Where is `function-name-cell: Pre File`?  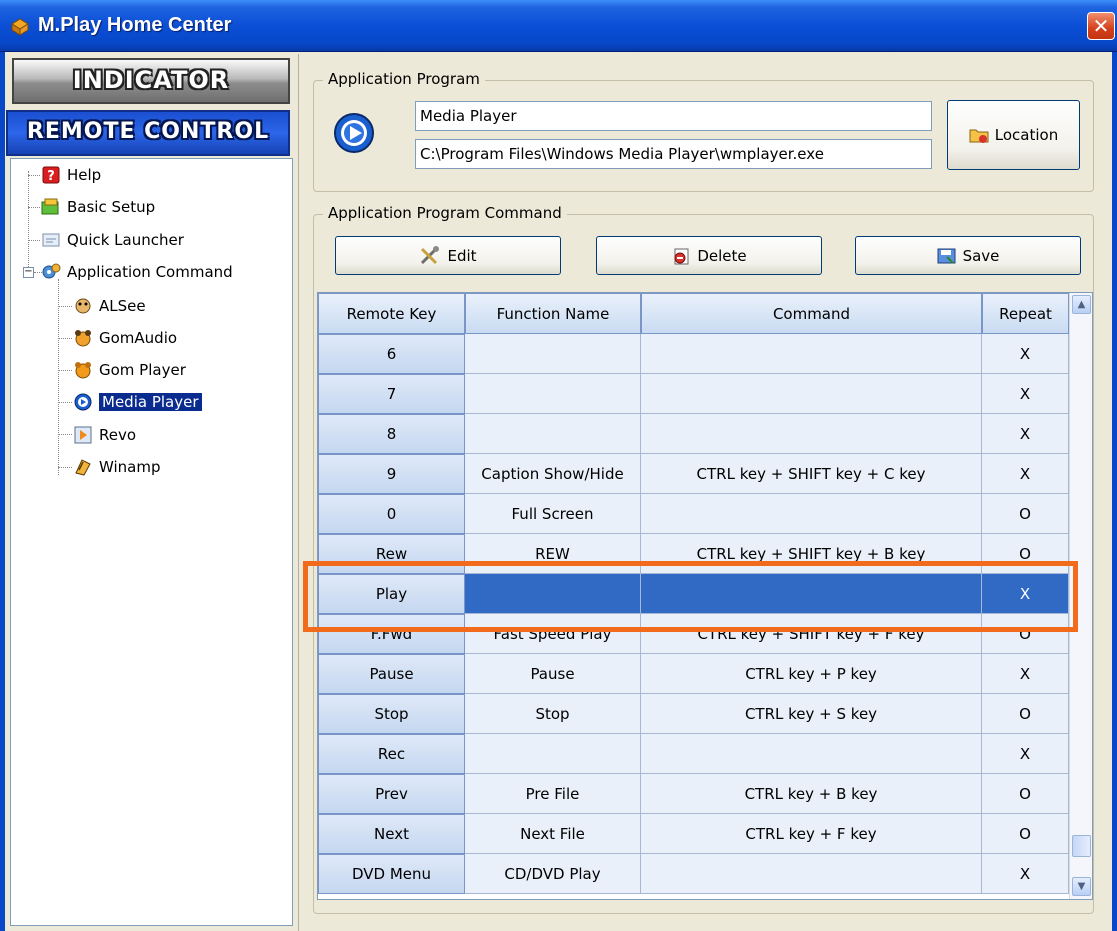 function-name-cell: Pre File is located at coordinates (553, 794).